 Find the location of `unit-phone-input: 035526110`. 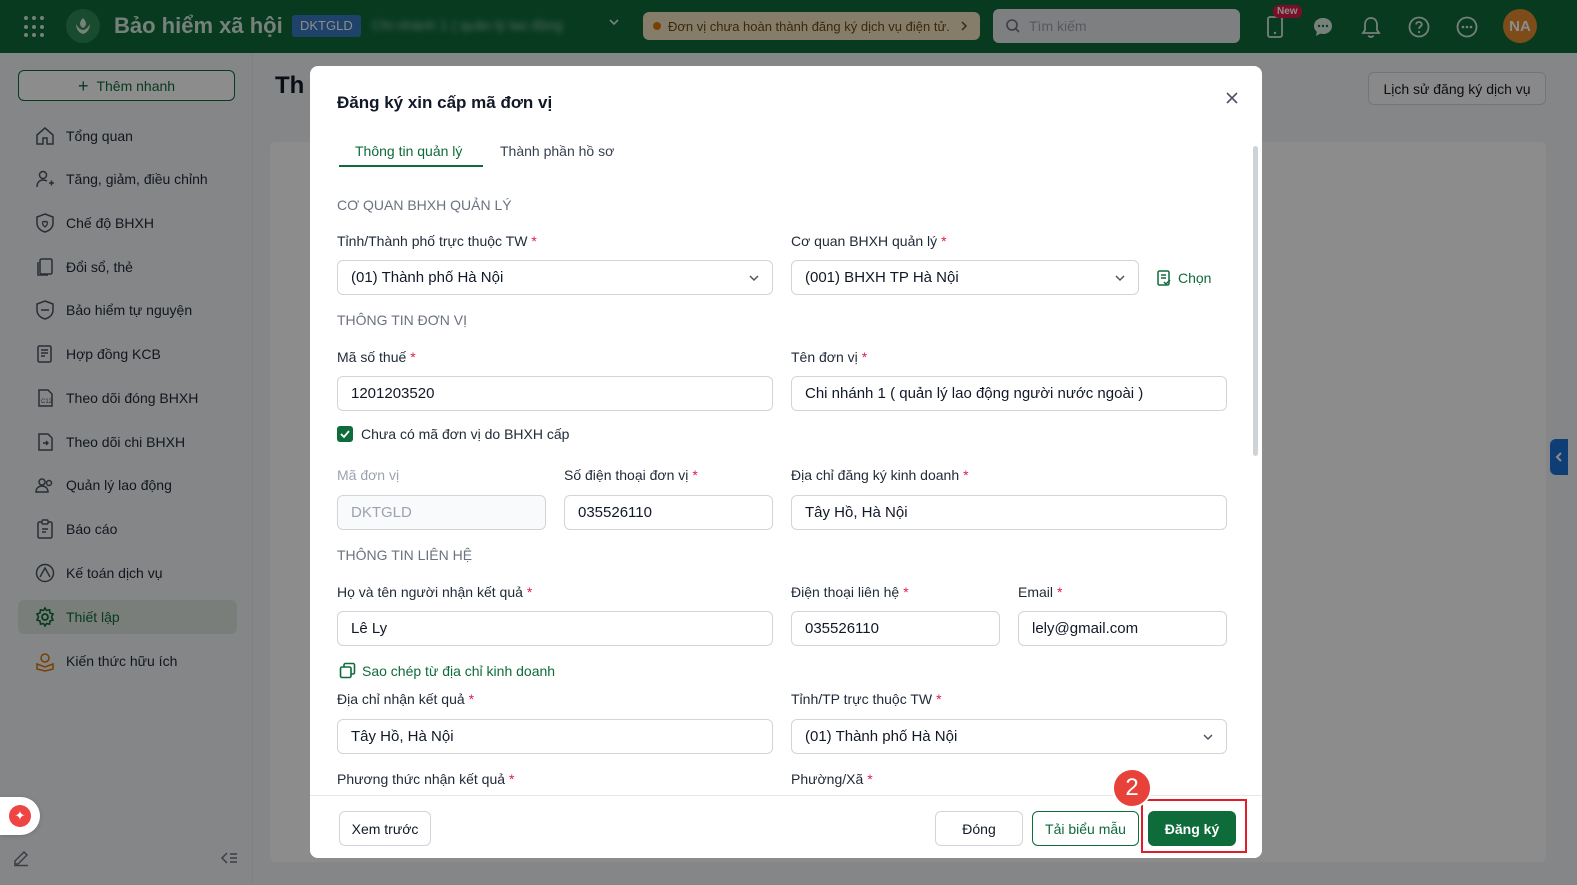

unit-phone-input: 035526110 is located at coordinates (668, 512).